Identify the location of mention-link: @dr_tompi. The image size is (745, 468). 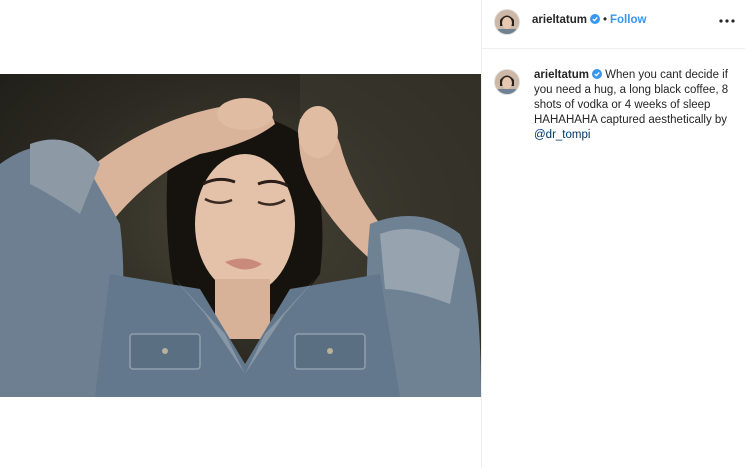
(562, 135).